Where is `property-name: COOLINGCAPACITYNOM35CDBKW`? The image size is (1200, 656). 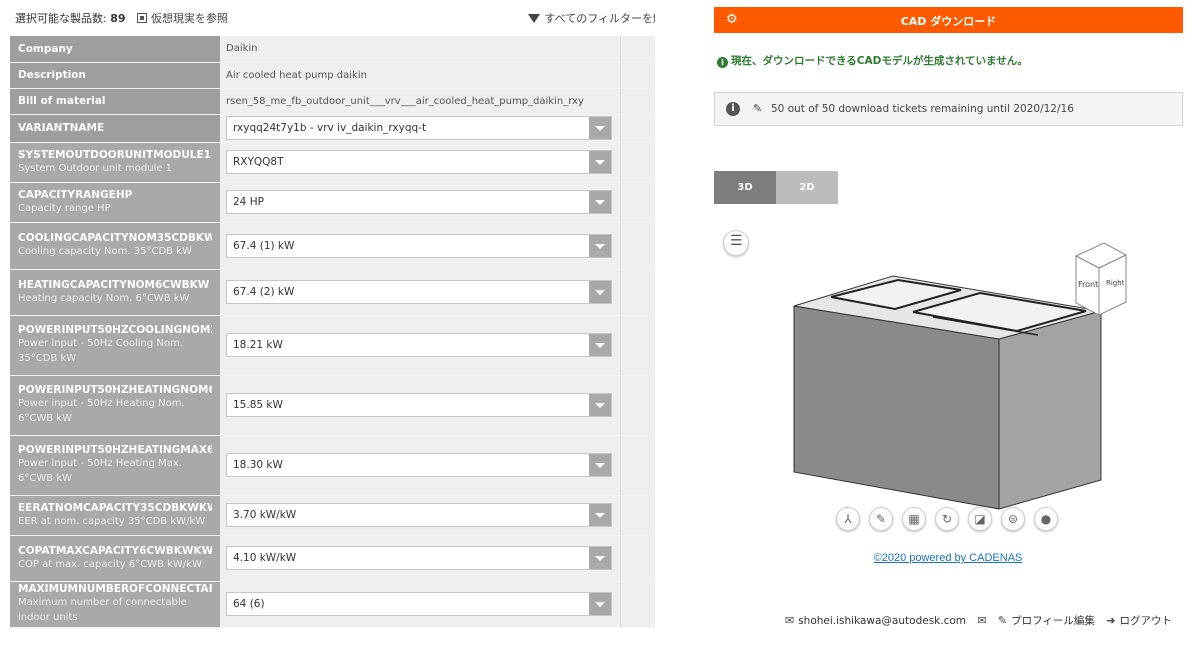 property-name: COOLINGCAPACITYNOM35CDBKW is located at coordinates (115, 238).